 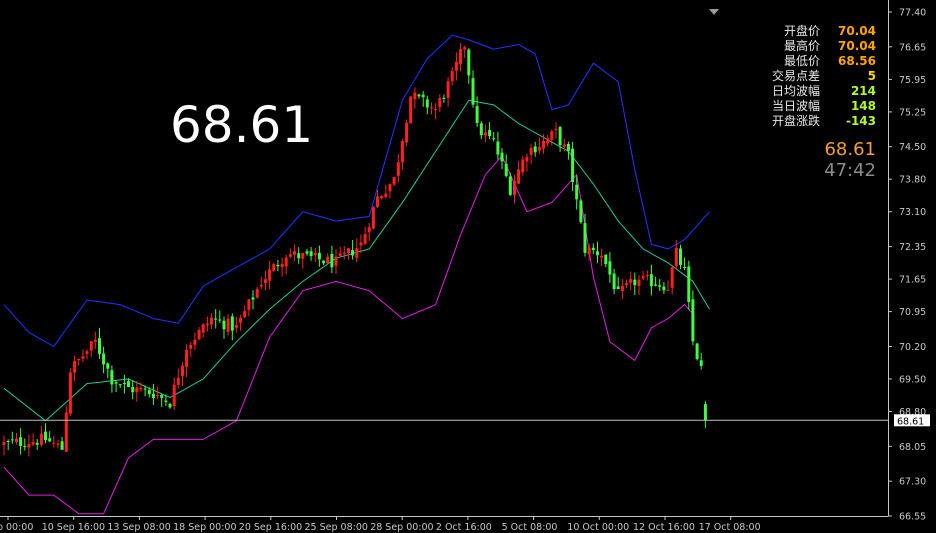 What do you see at coordinates (714, 12) in the screenshot?
I see `chart-shift-marker-icon` at bounding box center [714, 12].